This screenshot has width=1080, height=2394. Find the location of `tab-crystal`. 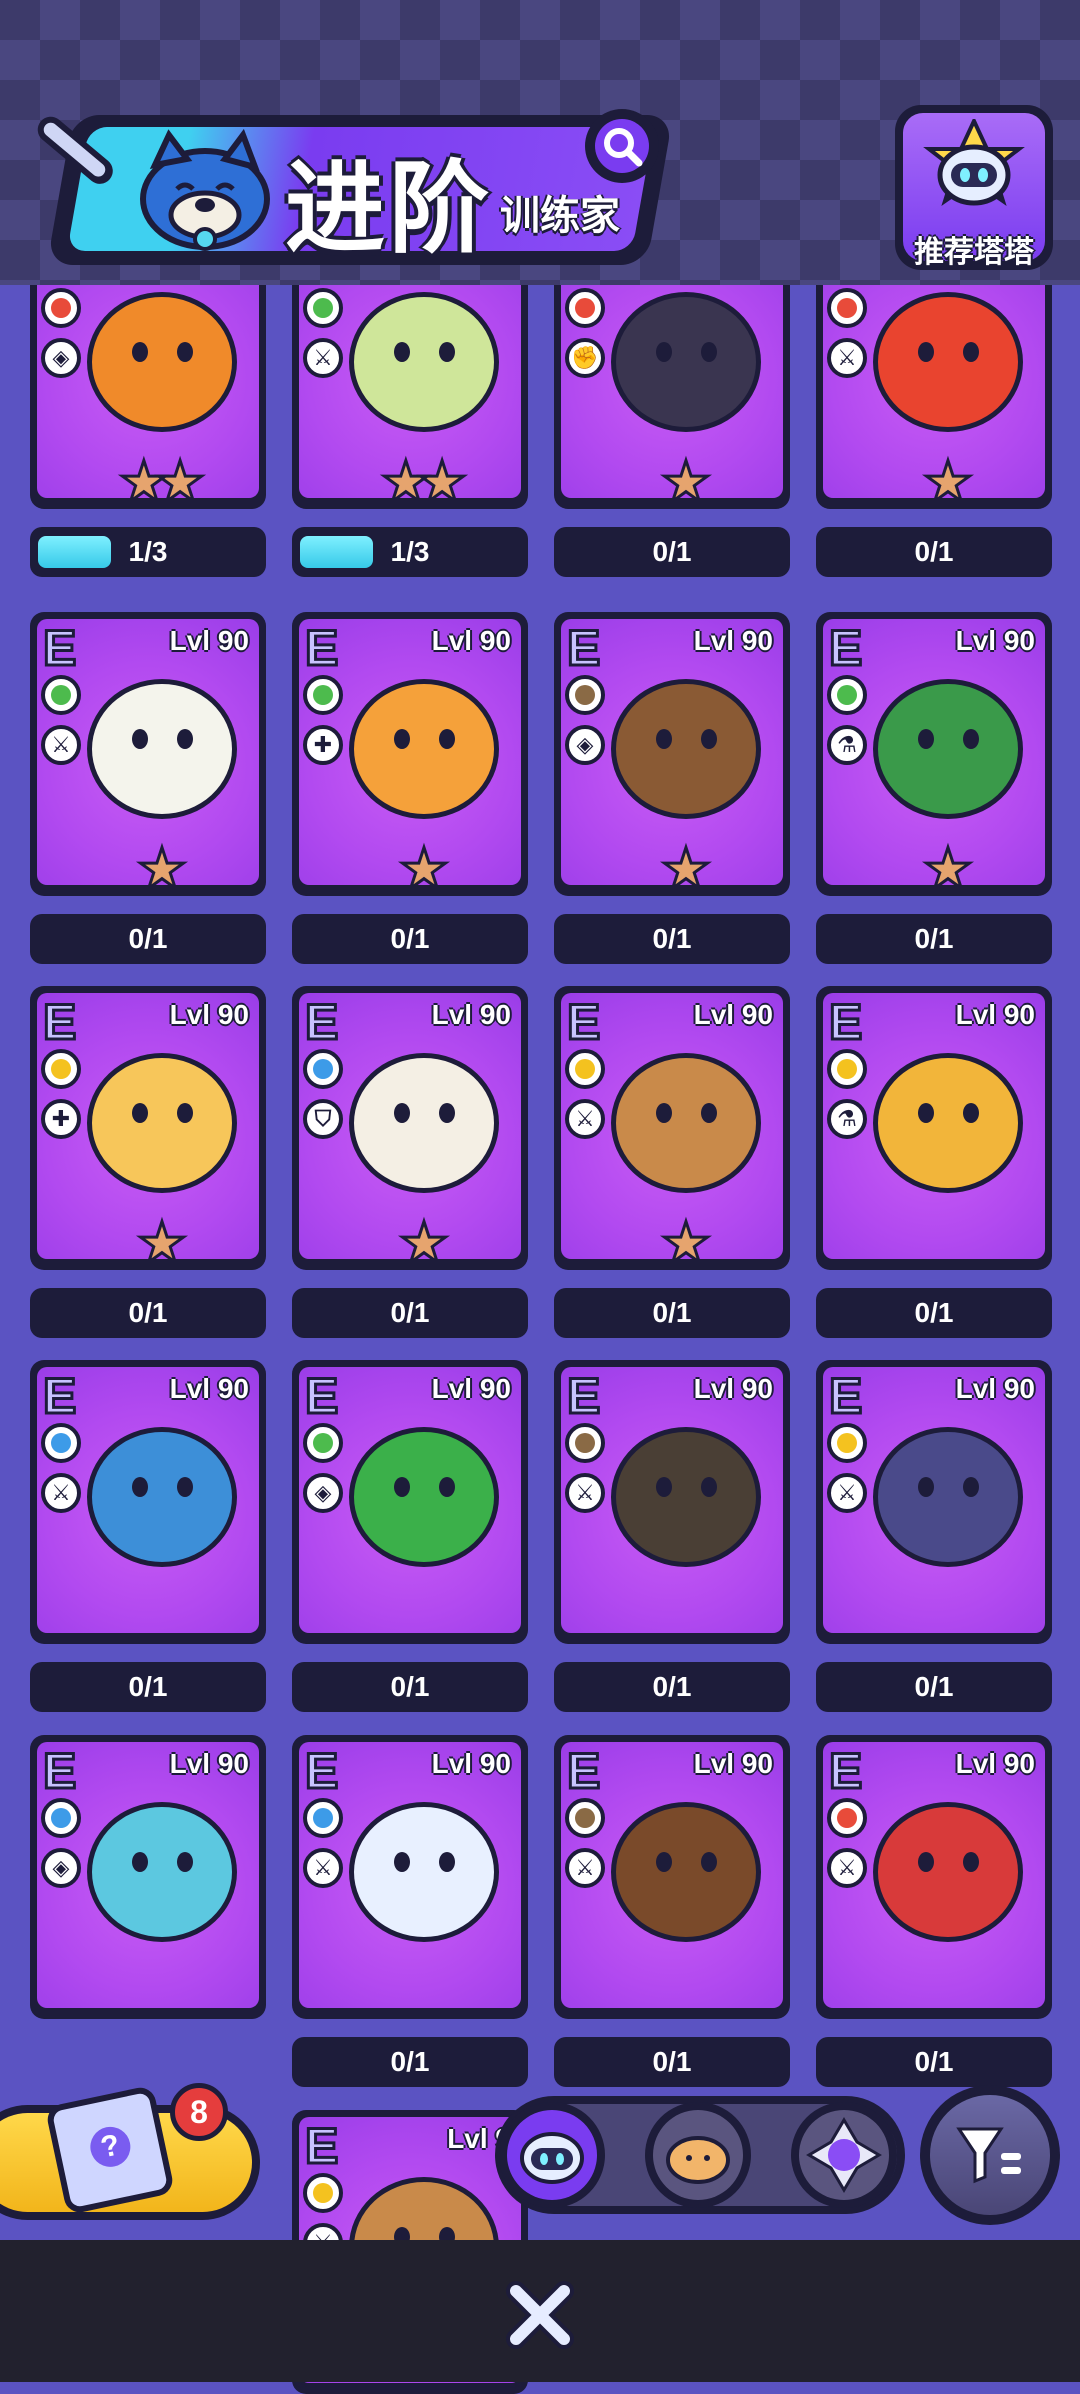

tab-crystal is located at coordinates (844, 2155).